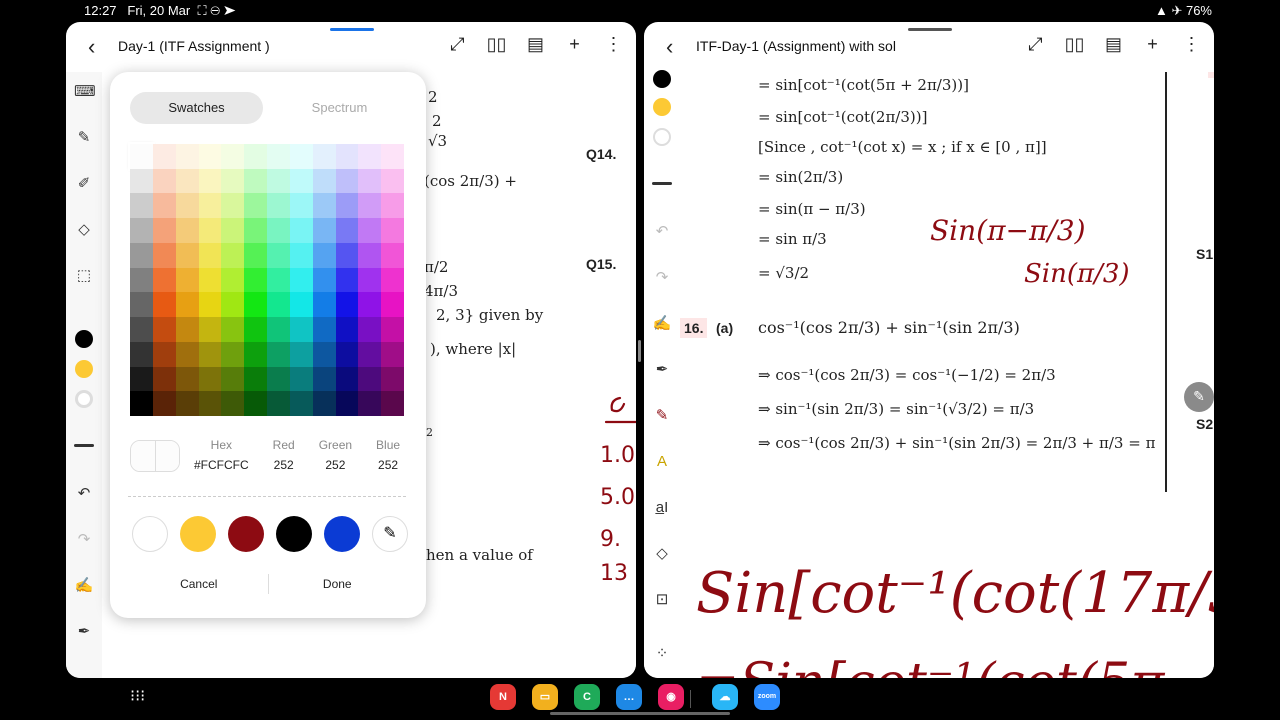 This screenshot has width=1280, height=720. What do you see at coordinates (545, 697) in the screenshot?
I see `my-files-app-icon: ▭` at bounding box center [545, 697].